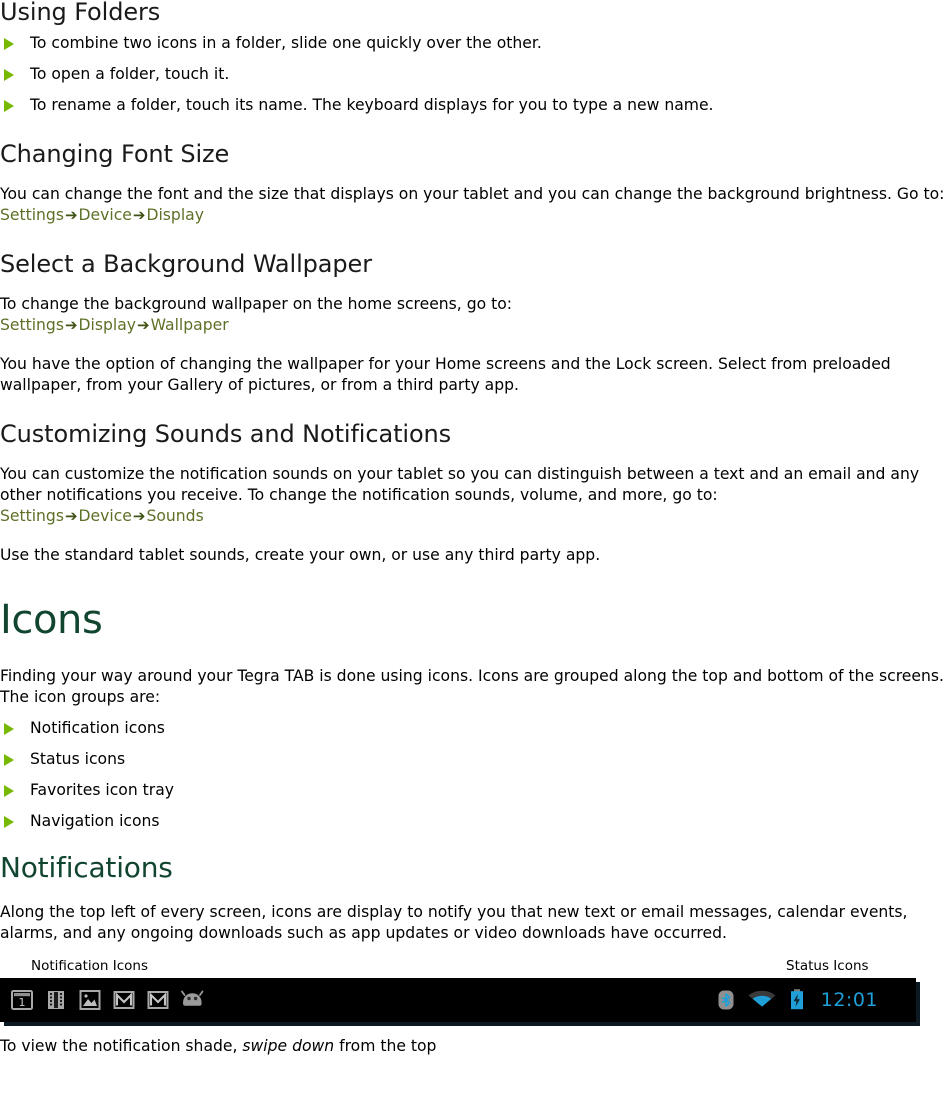 The height and width of the screenshot is (1118, 952). I want to click on hint-gesture: swipe down, so click(288, 1046).